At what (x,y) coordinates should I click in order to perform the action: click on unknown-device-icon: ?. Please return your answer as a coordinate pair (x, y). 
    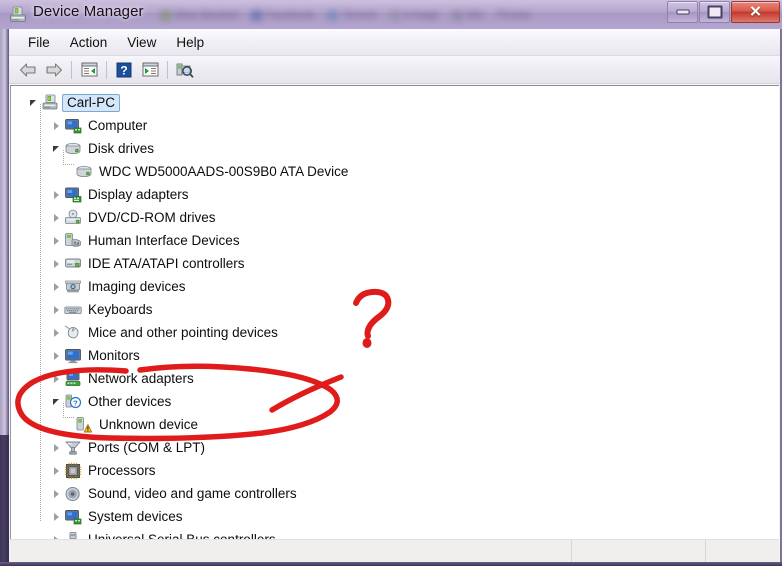
    Looking at the image, I should click on (73, 402).